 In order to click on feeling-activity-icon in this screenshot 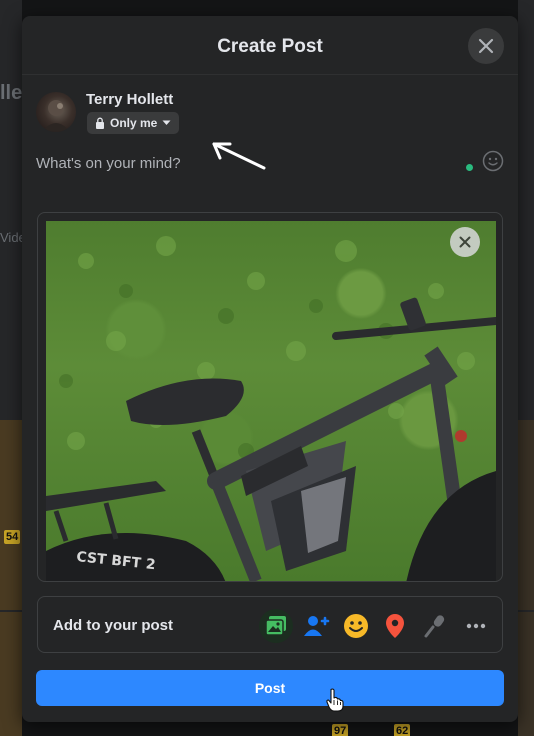, I will do `click(356, 626)`.